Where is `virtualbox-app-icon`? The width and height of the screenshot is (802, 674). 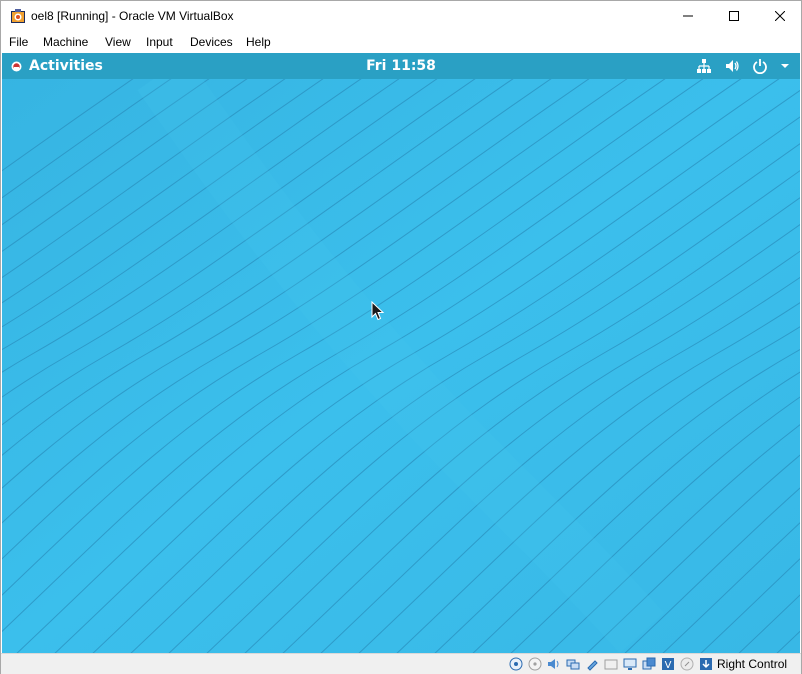
virtualbox-app-icon is located at coordinates (18, 16).